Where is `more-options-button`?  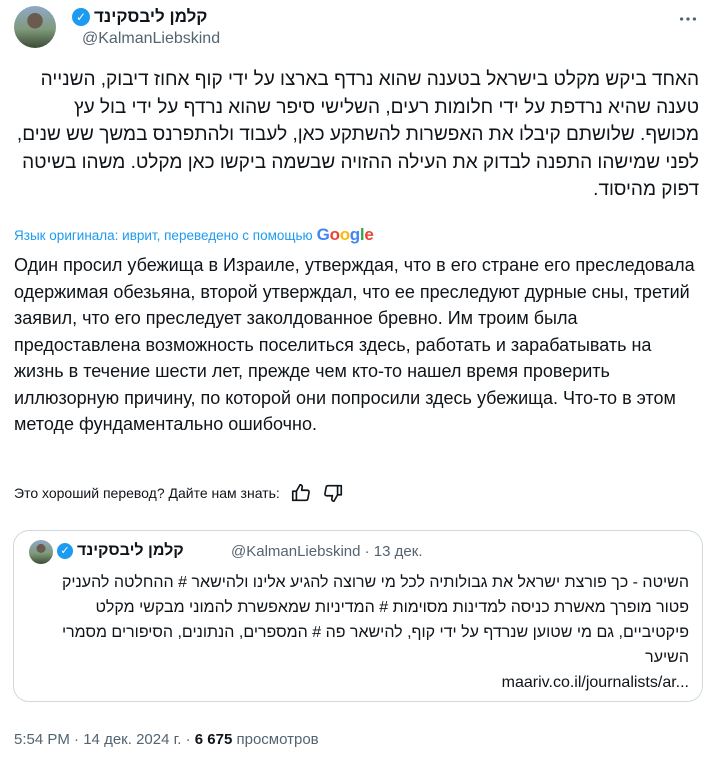
more-options-button is located at coordinates (688, 22).